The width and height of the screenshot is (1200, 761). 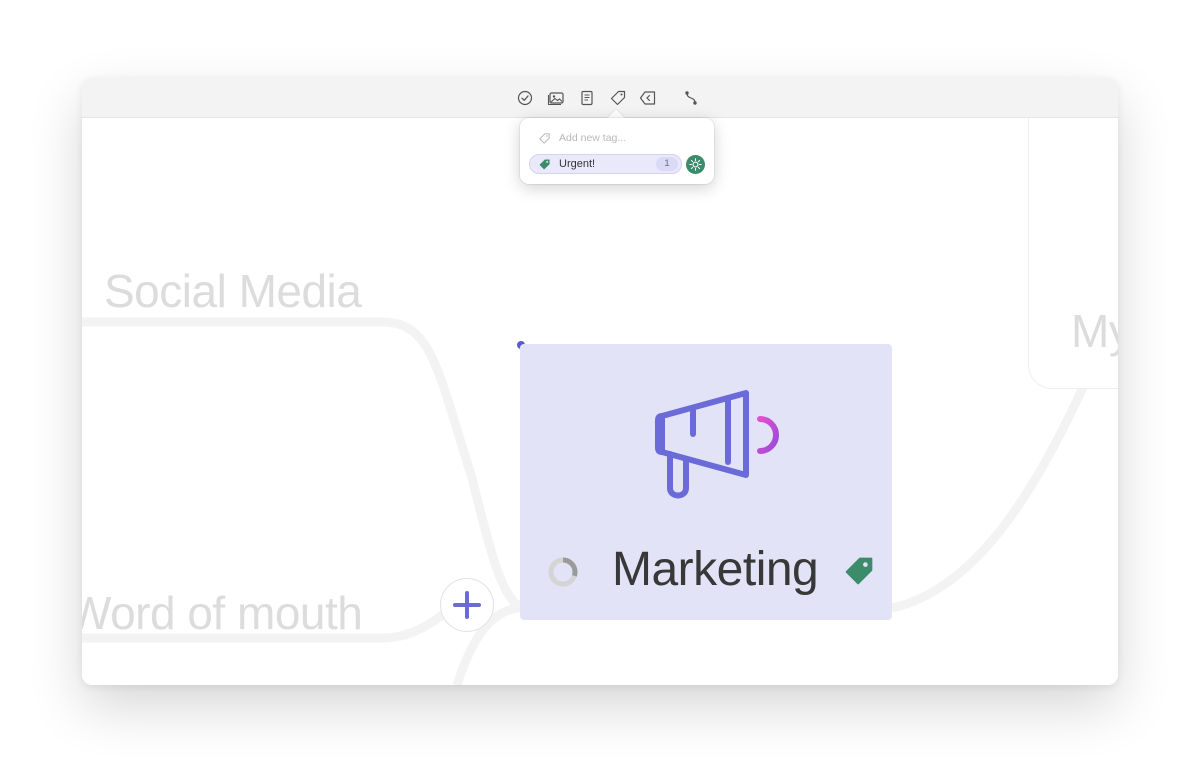 I want to click on toolbar, so click(x=600, y=98).